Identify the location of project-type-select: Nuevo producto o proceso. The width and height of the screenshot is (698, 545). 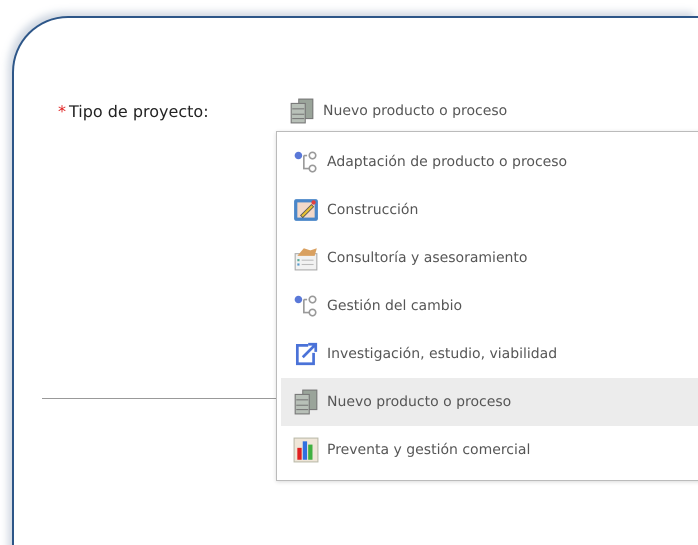
(398, 111).